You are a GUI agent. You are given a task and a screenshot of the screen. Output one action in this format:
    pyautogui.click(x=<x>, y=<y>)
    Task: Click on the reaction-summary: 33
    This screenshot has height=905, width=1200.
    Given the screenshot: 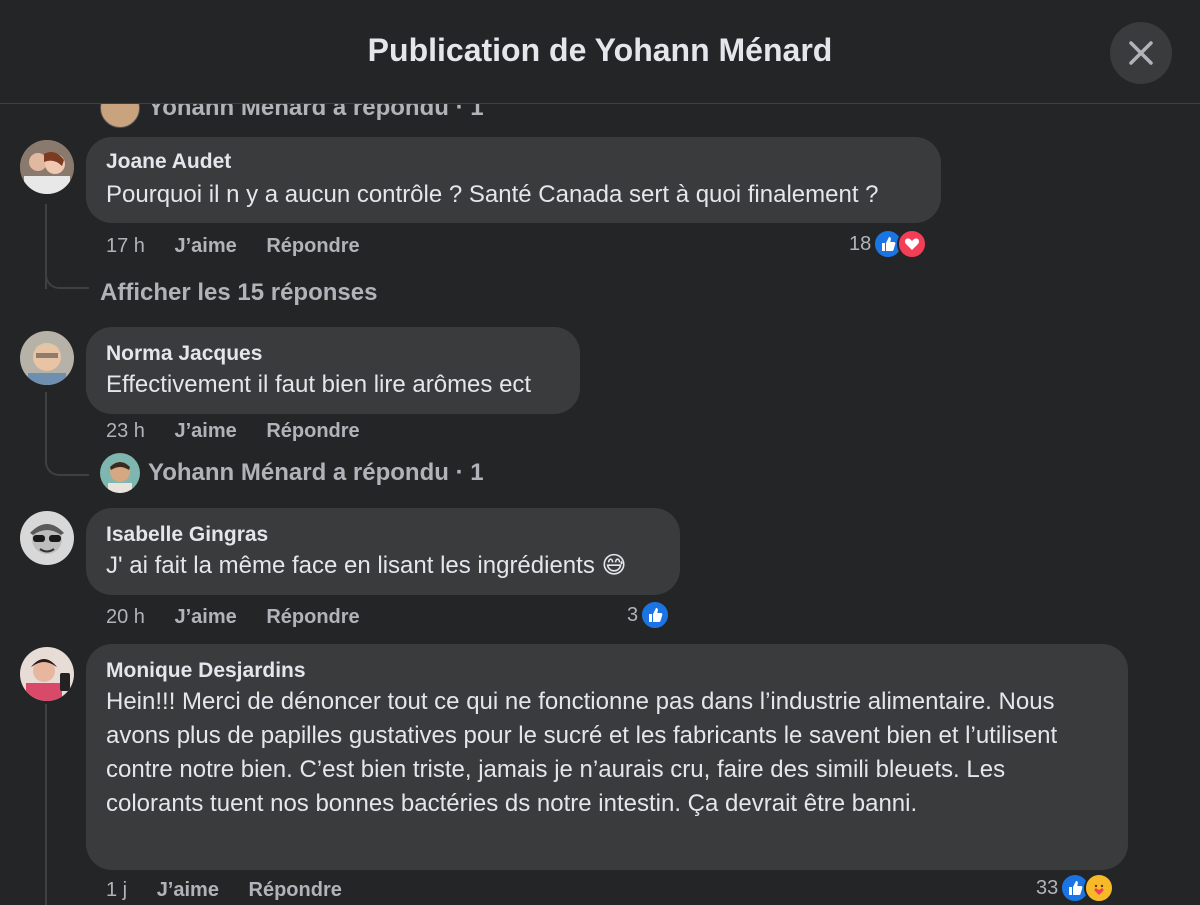 What is the action you would take?
    pyautogui.click(x=1075, y=888)
    